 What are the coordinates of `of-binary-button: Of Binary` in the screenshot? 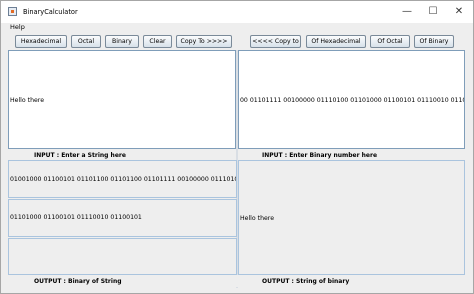 It's located at (434, 41).